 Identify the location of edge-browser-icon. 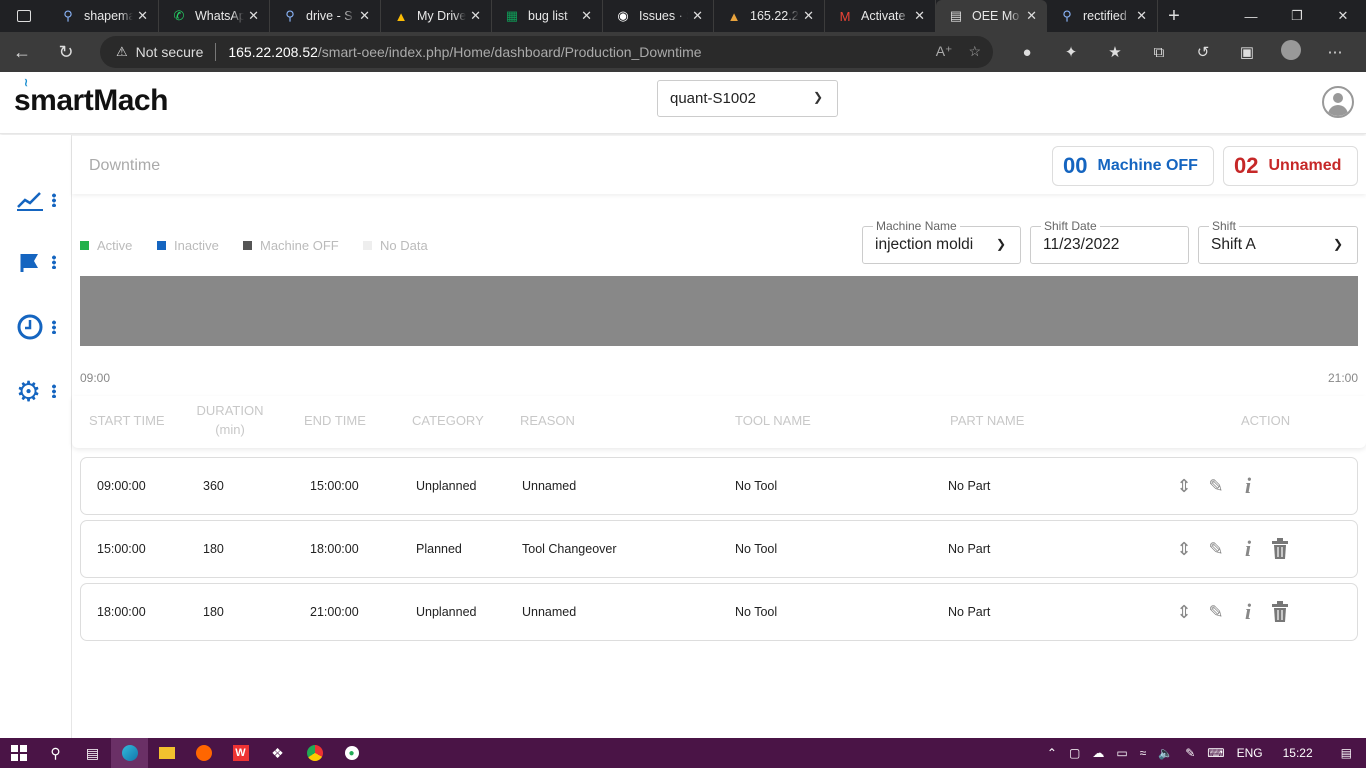
(129, 753).